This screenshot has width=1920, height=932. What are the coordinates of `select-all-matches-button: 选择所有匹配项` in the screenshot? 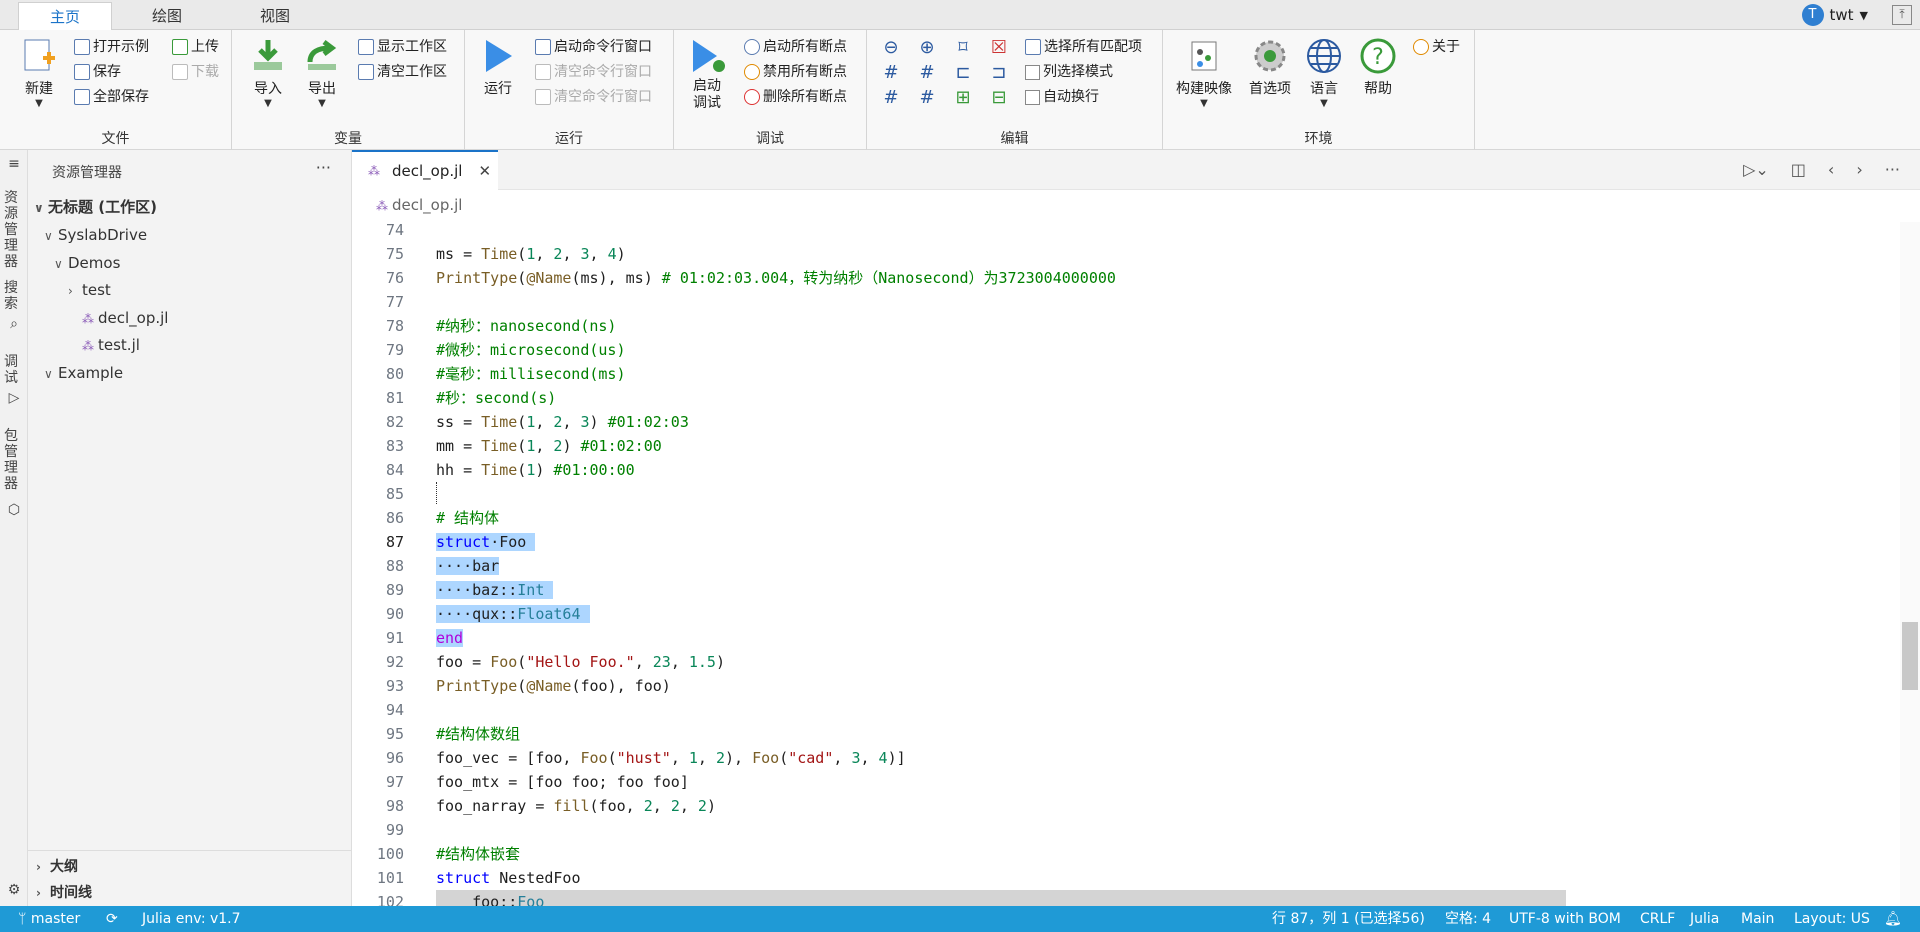 It's located at (1083, 47).